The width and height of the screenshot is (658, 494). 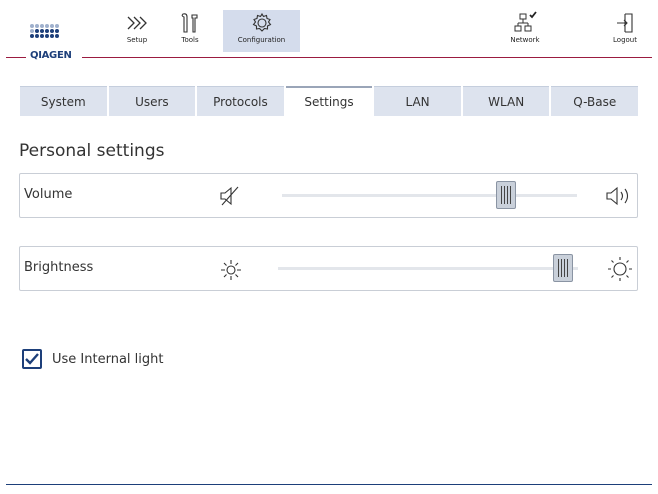 I want to click on setup-button: Setup, so click(x=137, y=31).